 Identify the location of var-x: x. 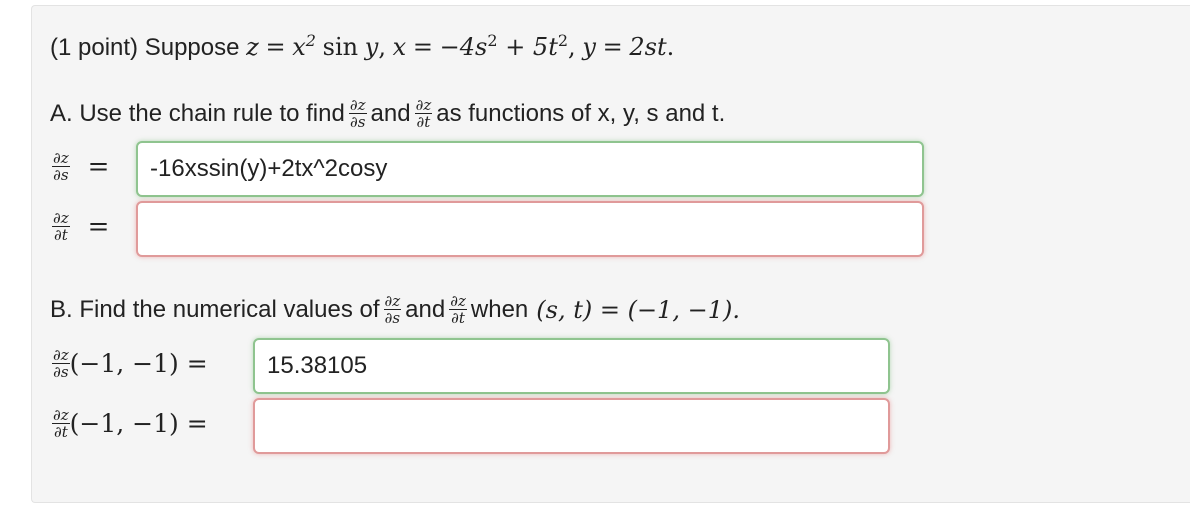
(399, 47).